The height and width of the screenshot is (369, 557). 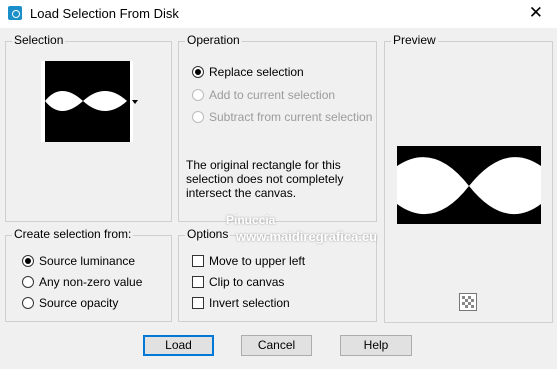 What do you see at coordinates (247, 282) in the screenshot?
I see `checkbox-label: Clip to canvas` at bounding box center [247, 282].